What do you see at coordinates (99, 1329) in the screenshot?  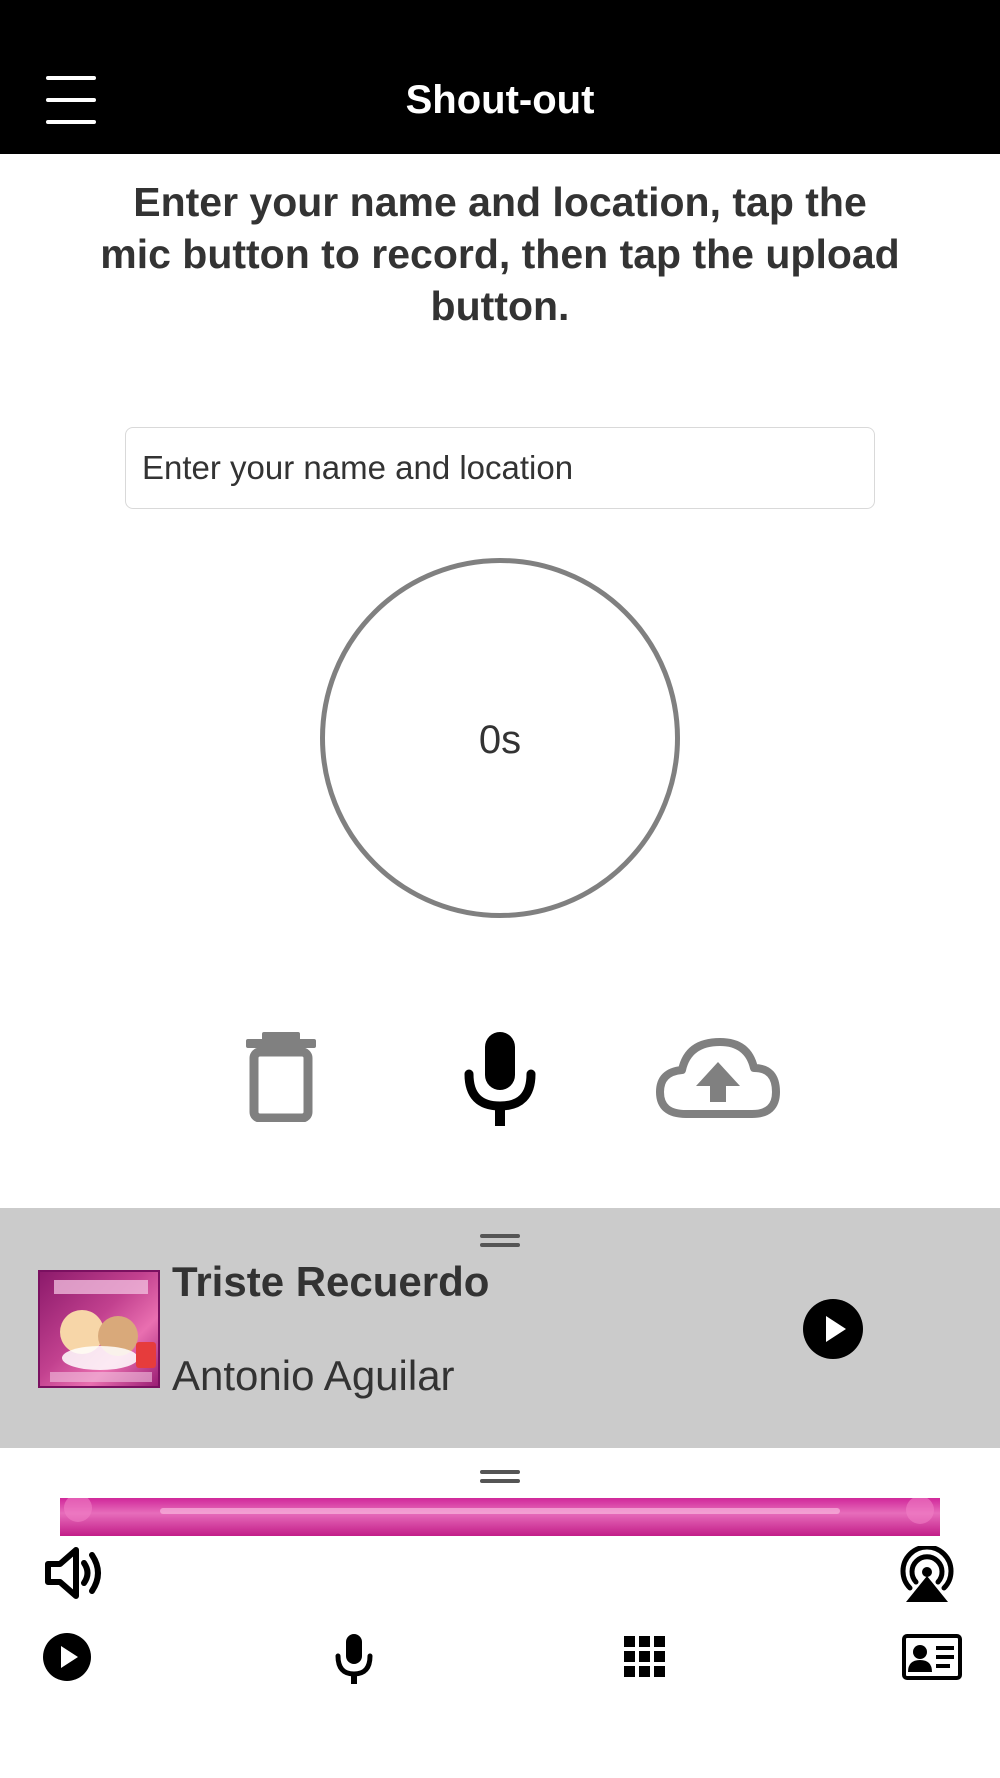 I see `album-art` at bounding box center [99, 1329].